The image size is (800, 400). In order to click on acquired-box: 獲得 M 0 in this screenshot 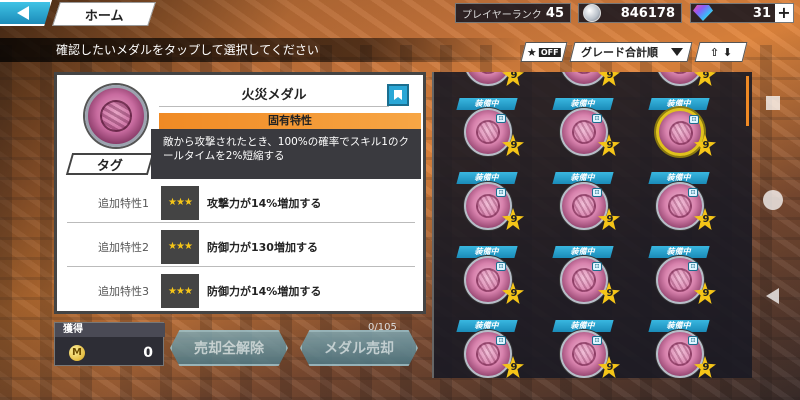, I will do `click(109, 344)`.